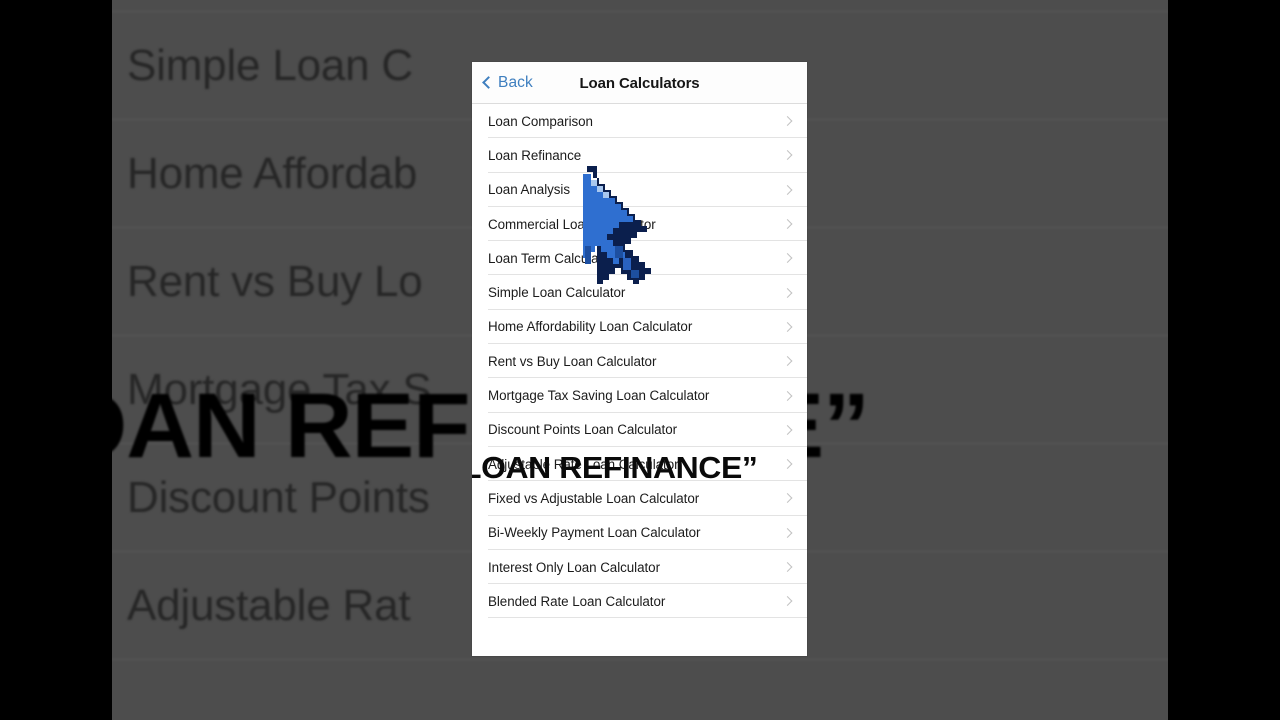 This screenshot has width=1280, height=720. What do you see at coordinates (583, 464) in the screenshot?
I see `list-item-label: Adjustable Rate Loan Calculator` at bounding box center [583, 464].